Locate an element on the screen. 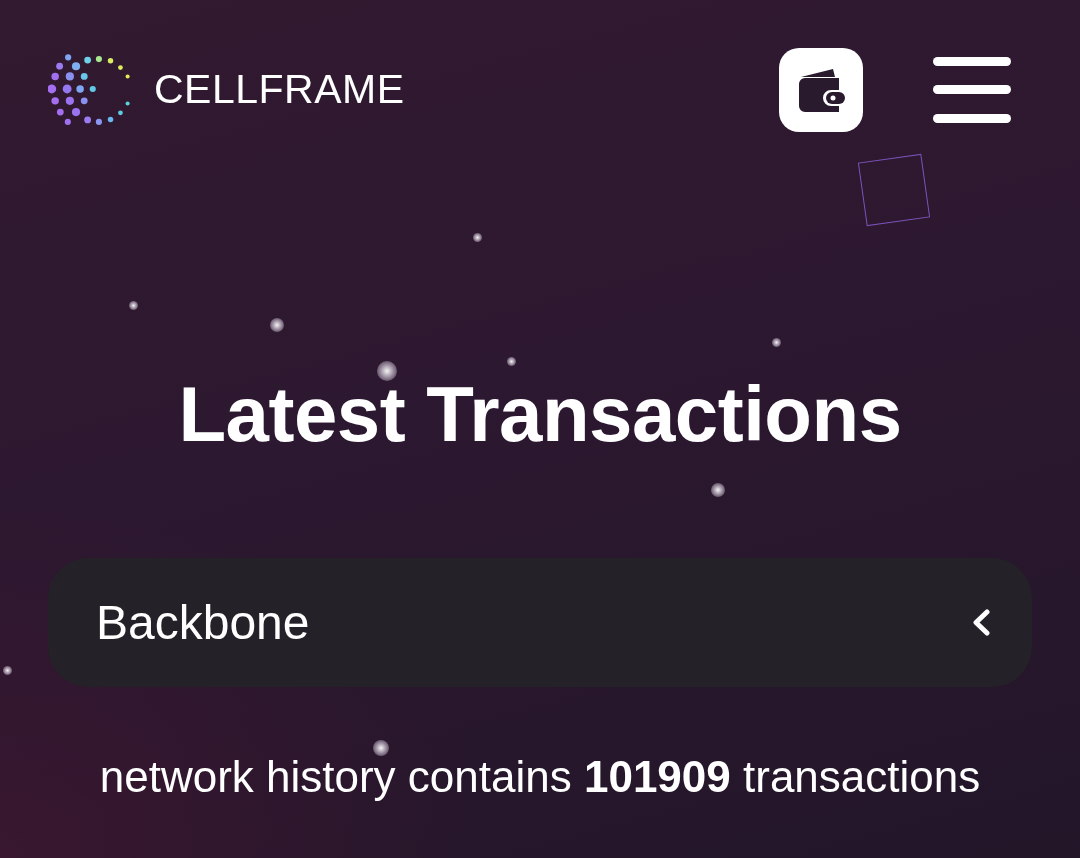 The image size is (1080, 858). logo-text: CELLFRAME is located at coordinates (279, 89).